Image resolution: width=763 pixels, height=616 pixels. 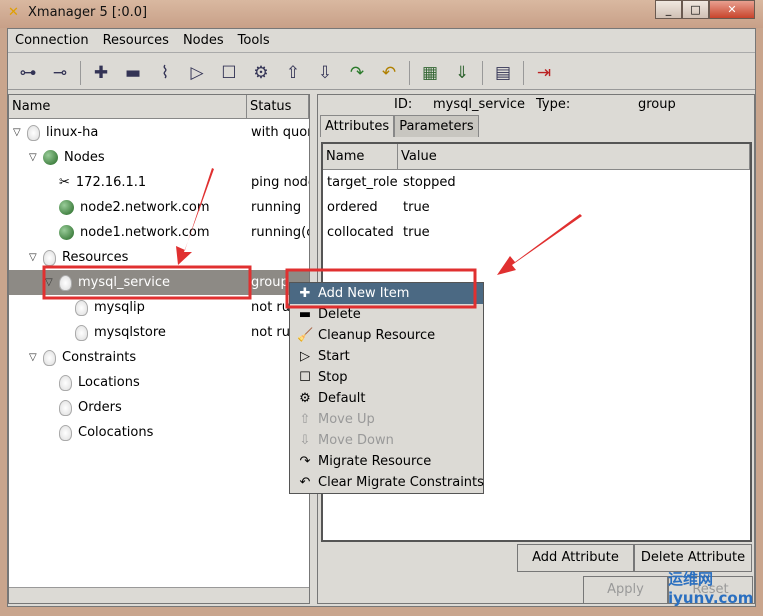 What do you see at coordinates (276, 207) in the screenshot?
I see `tree-row-status: running` at bounding box center [276, 207].